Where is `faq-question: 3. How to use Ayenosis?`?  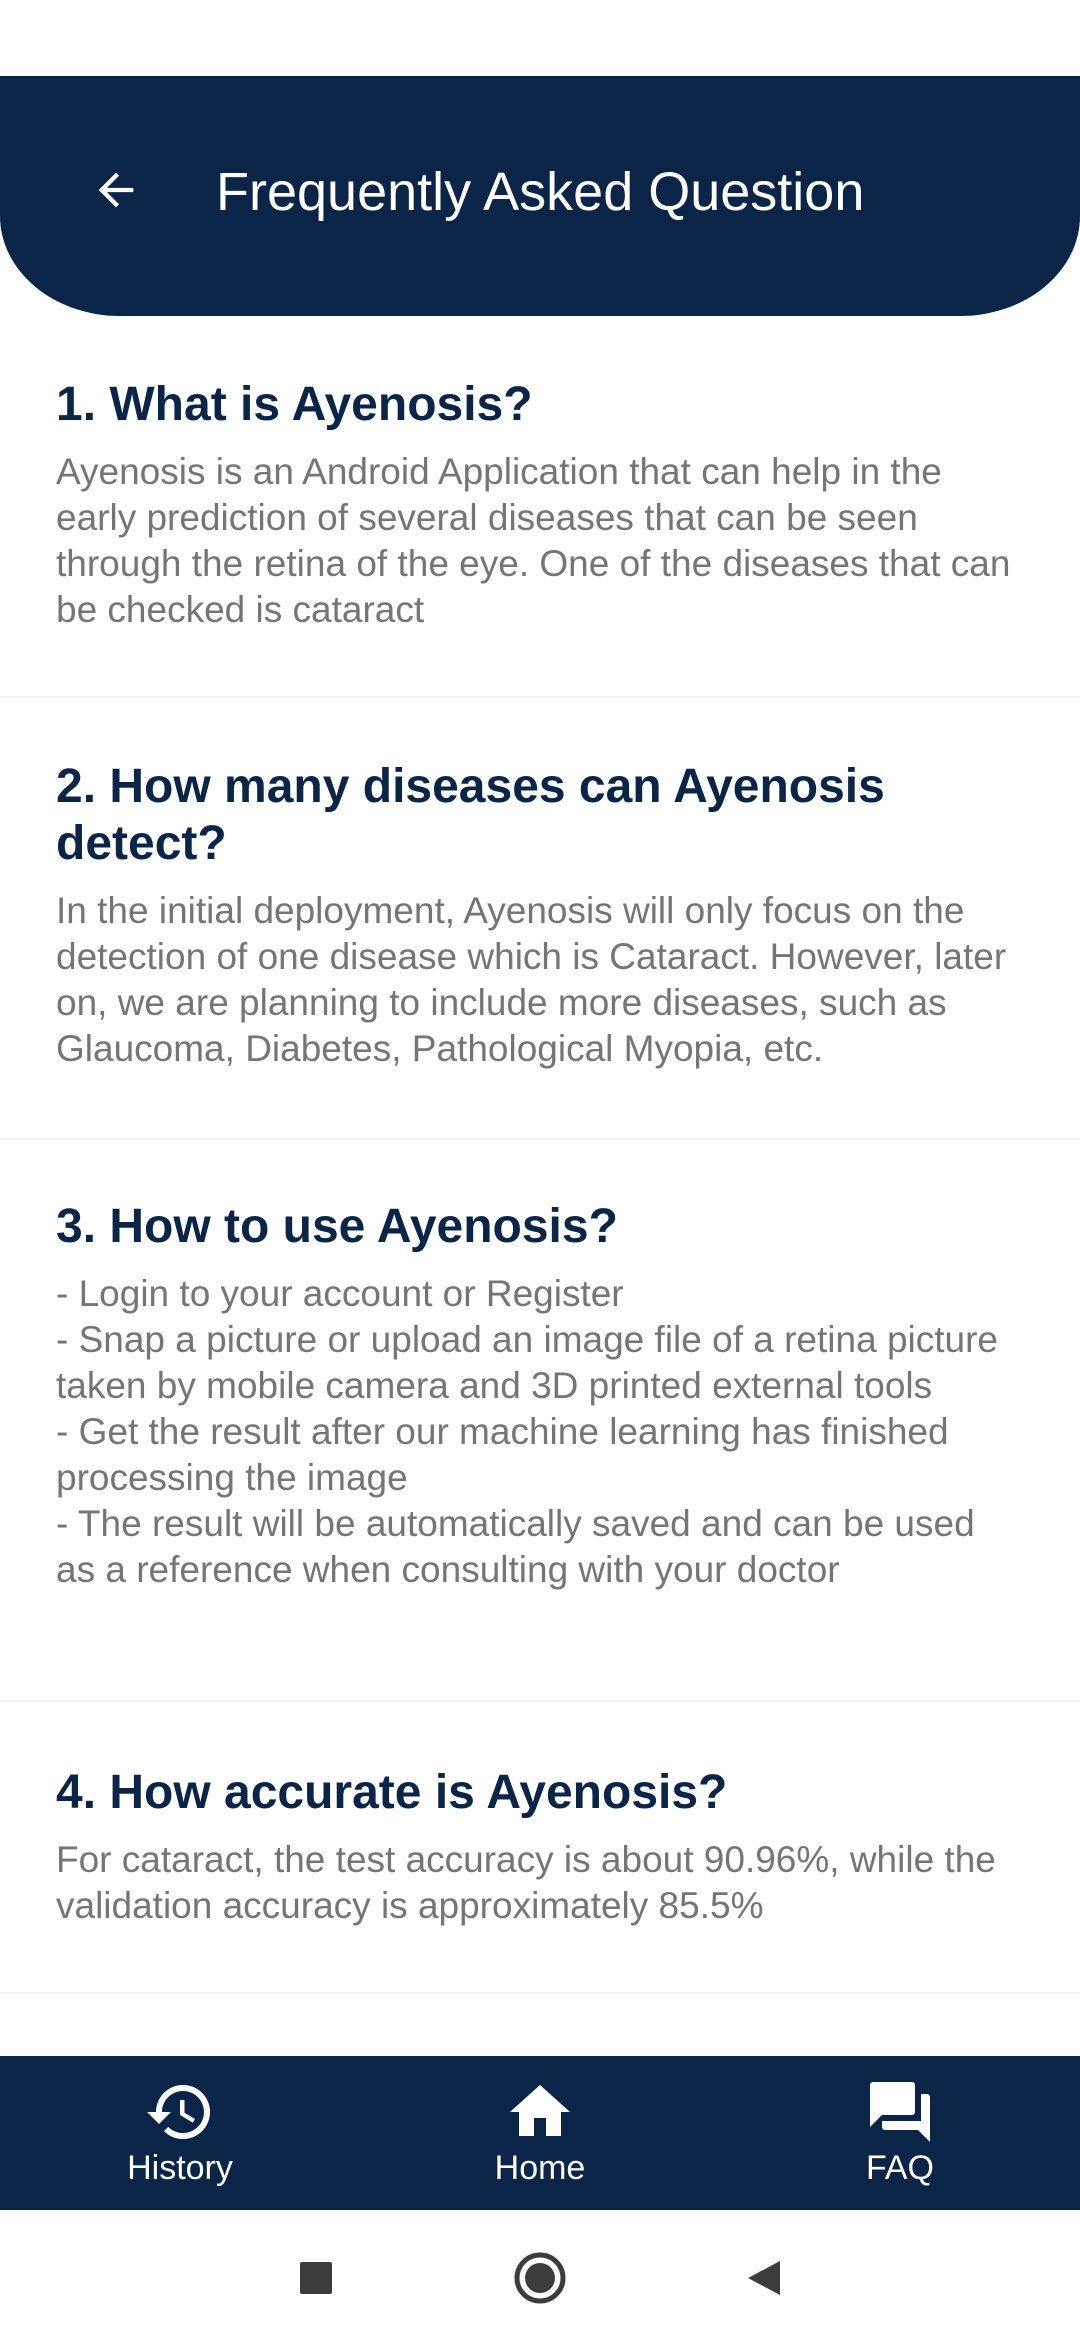
faq-question: 3. How to use Ayenosis? is located at coordinates (337, 1226).